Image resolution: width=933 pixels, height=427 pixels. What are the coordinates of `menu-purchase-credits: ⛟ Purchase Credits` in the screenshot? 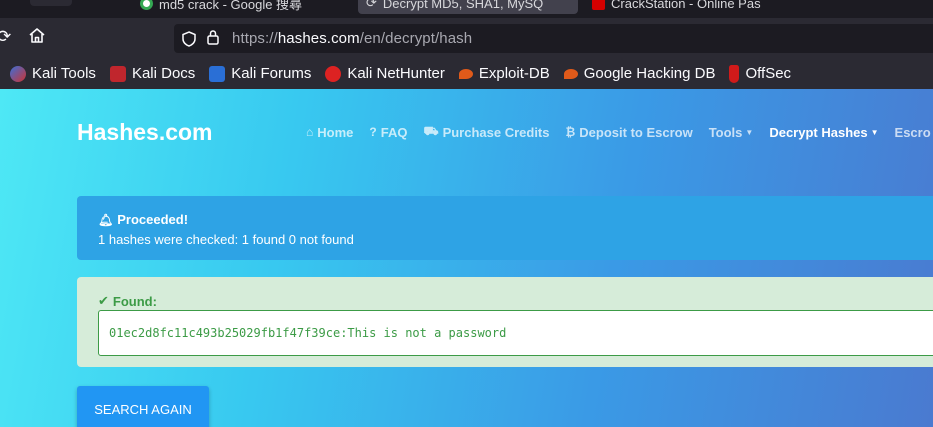 It's located at (486, 132).